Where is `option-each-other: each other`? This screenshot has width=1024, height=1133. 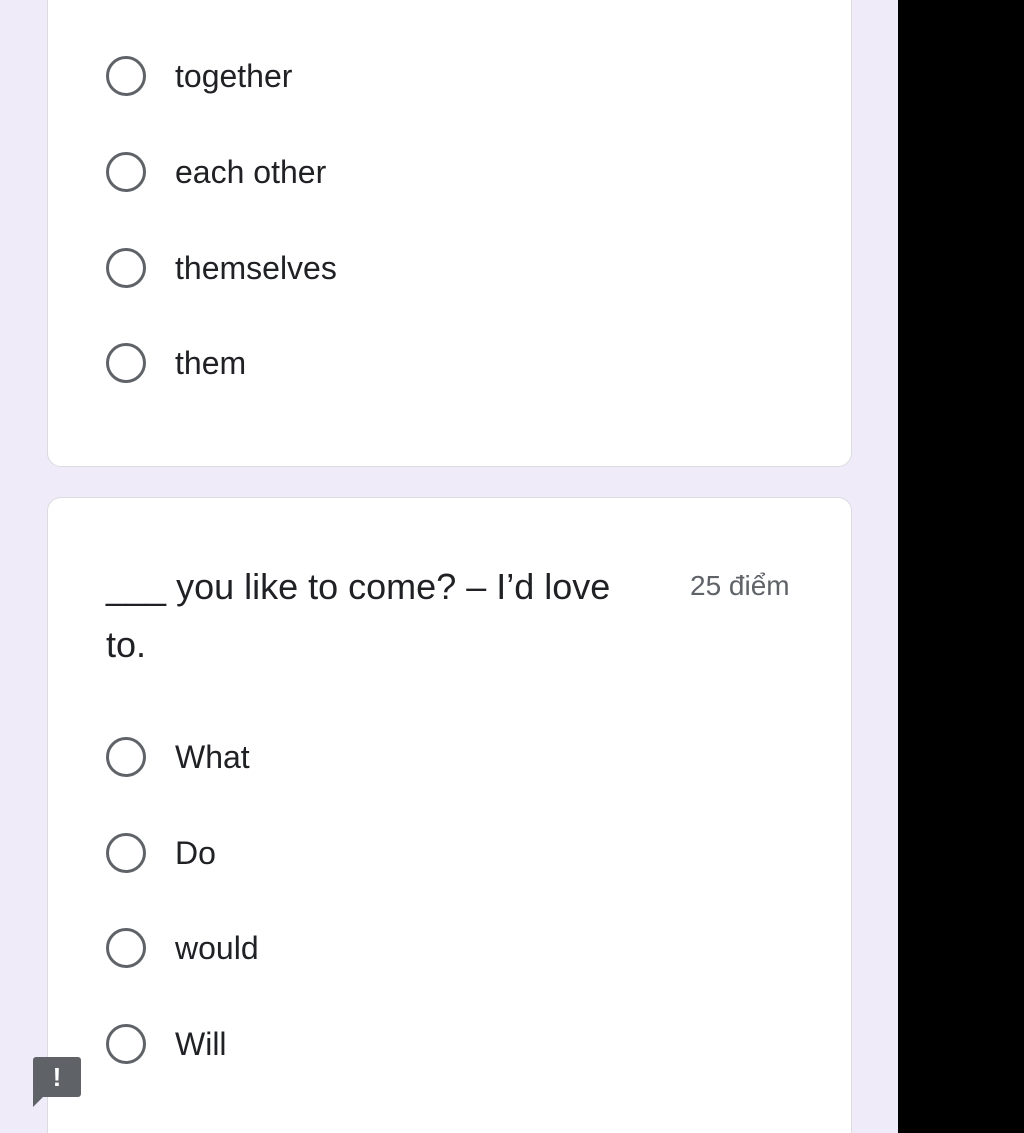
option-each-other: each other is located at coordinates (216, 172).